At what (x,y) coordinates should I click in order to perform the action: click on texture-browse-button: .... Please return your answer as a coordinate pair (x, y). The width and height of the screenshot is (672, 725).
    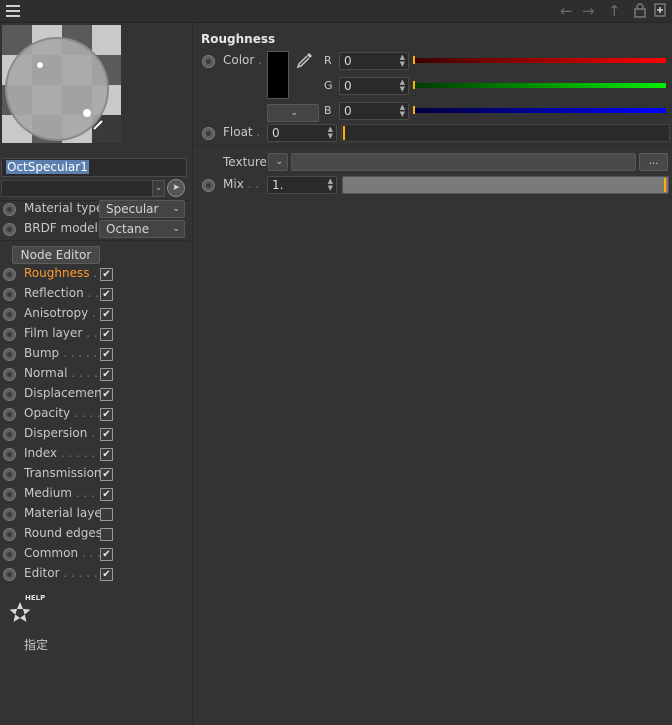
    Looking at the image, I should click on (653, 162).